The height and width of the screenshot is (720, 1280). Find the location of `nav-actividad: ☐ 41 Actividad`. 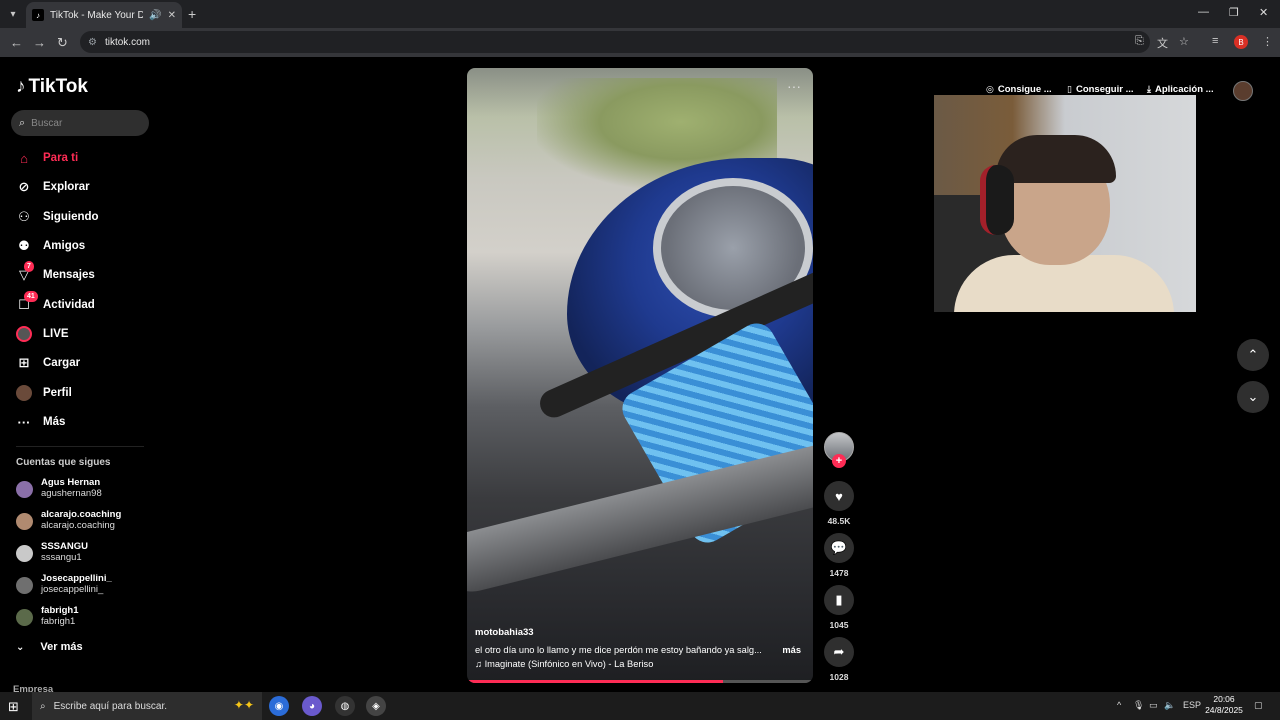

nav-actividad: ☐ 41 Actividad is located at coordinates (86, 303).